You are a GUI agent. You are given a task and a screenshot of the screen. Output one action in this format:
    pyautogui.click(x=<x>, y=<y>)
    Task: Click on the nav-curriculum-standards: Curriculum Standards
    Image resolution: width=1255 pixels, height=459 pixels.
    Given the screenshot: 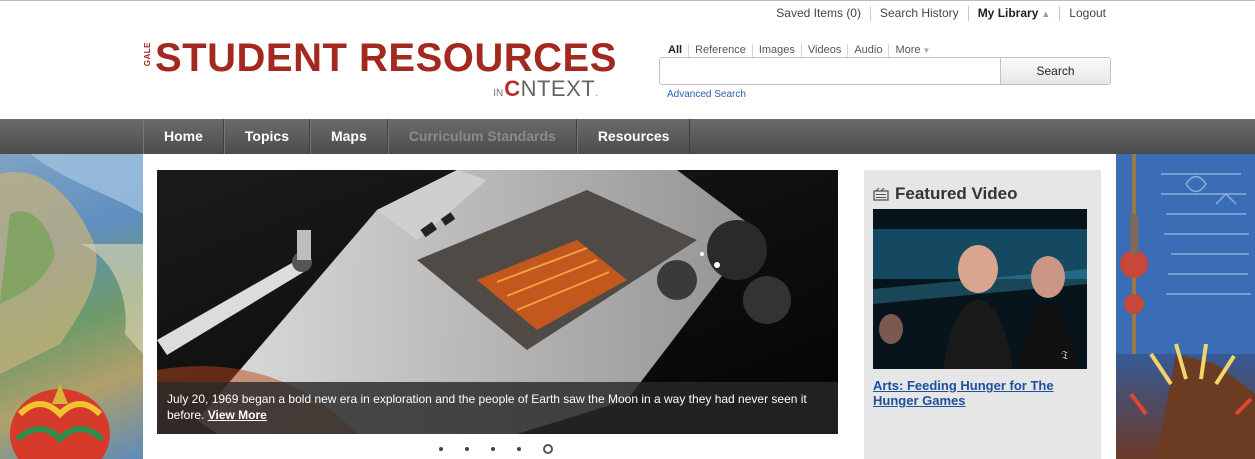 What is the action you would take?
    pyautogui.click(x=482, y=136)
    